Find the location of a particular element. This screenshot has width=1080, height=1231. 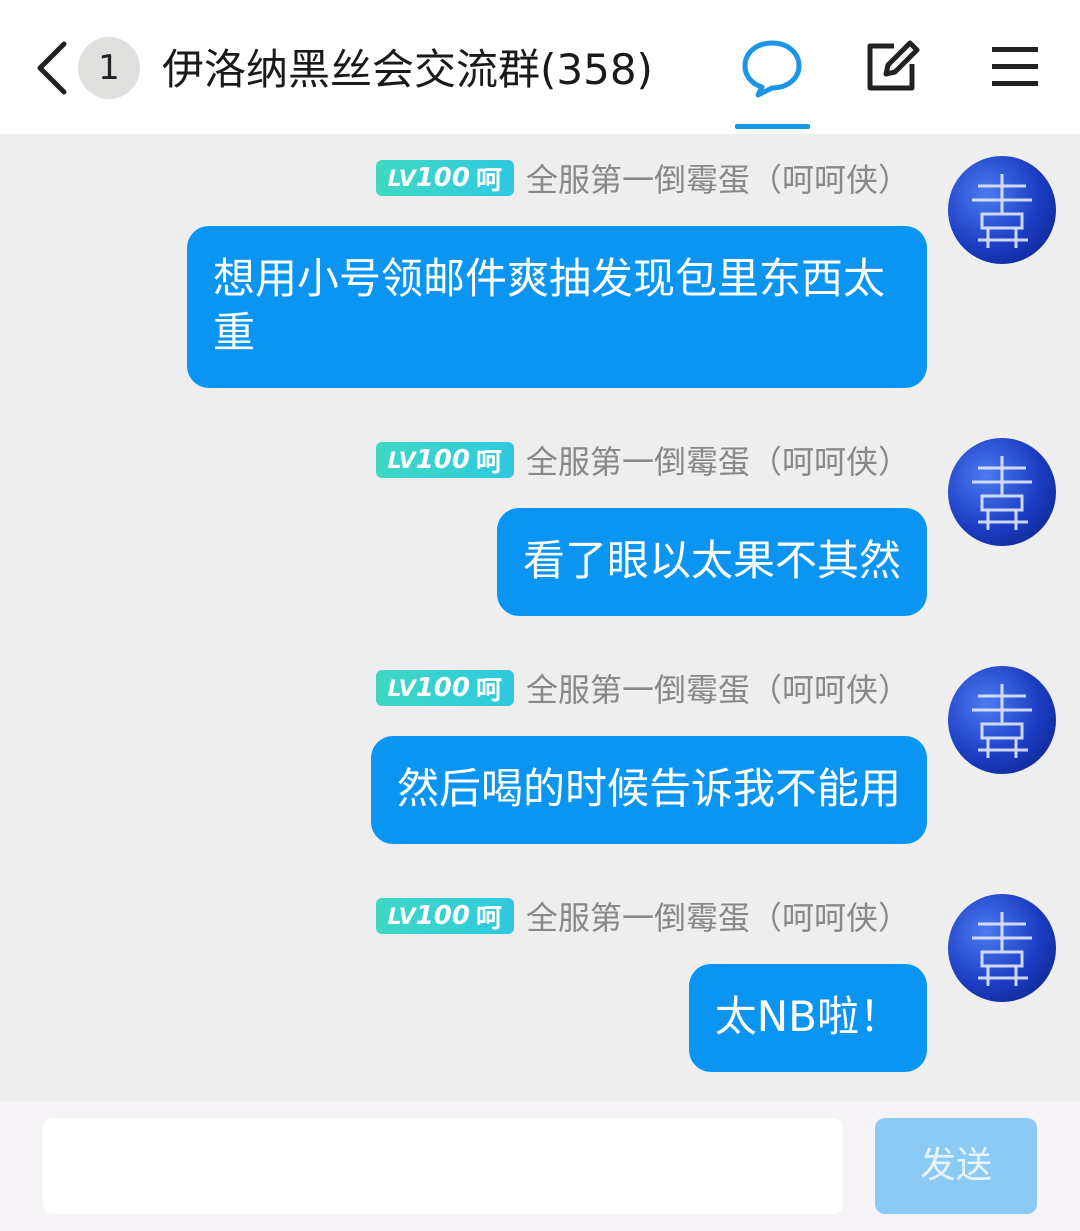

chat-bubble-icon is located at coordinates (772, 69).